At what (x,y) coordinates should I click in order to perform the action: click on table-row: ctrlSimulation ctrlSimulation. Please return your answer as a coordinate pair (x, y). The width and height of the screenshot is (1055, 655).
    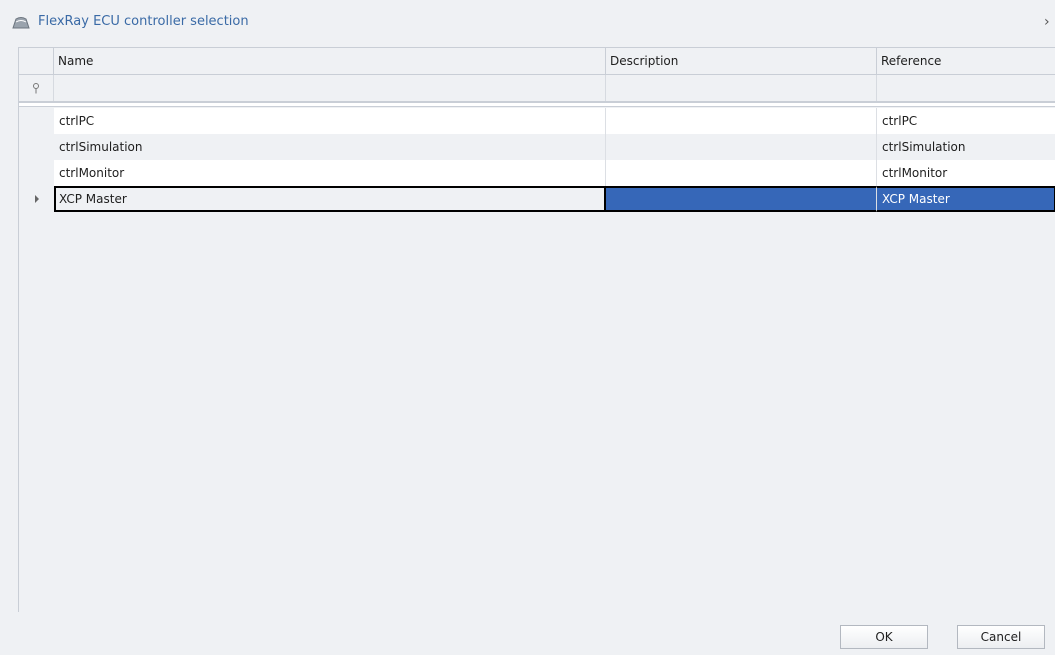
    Looking at the image, I should click on (537, 147).